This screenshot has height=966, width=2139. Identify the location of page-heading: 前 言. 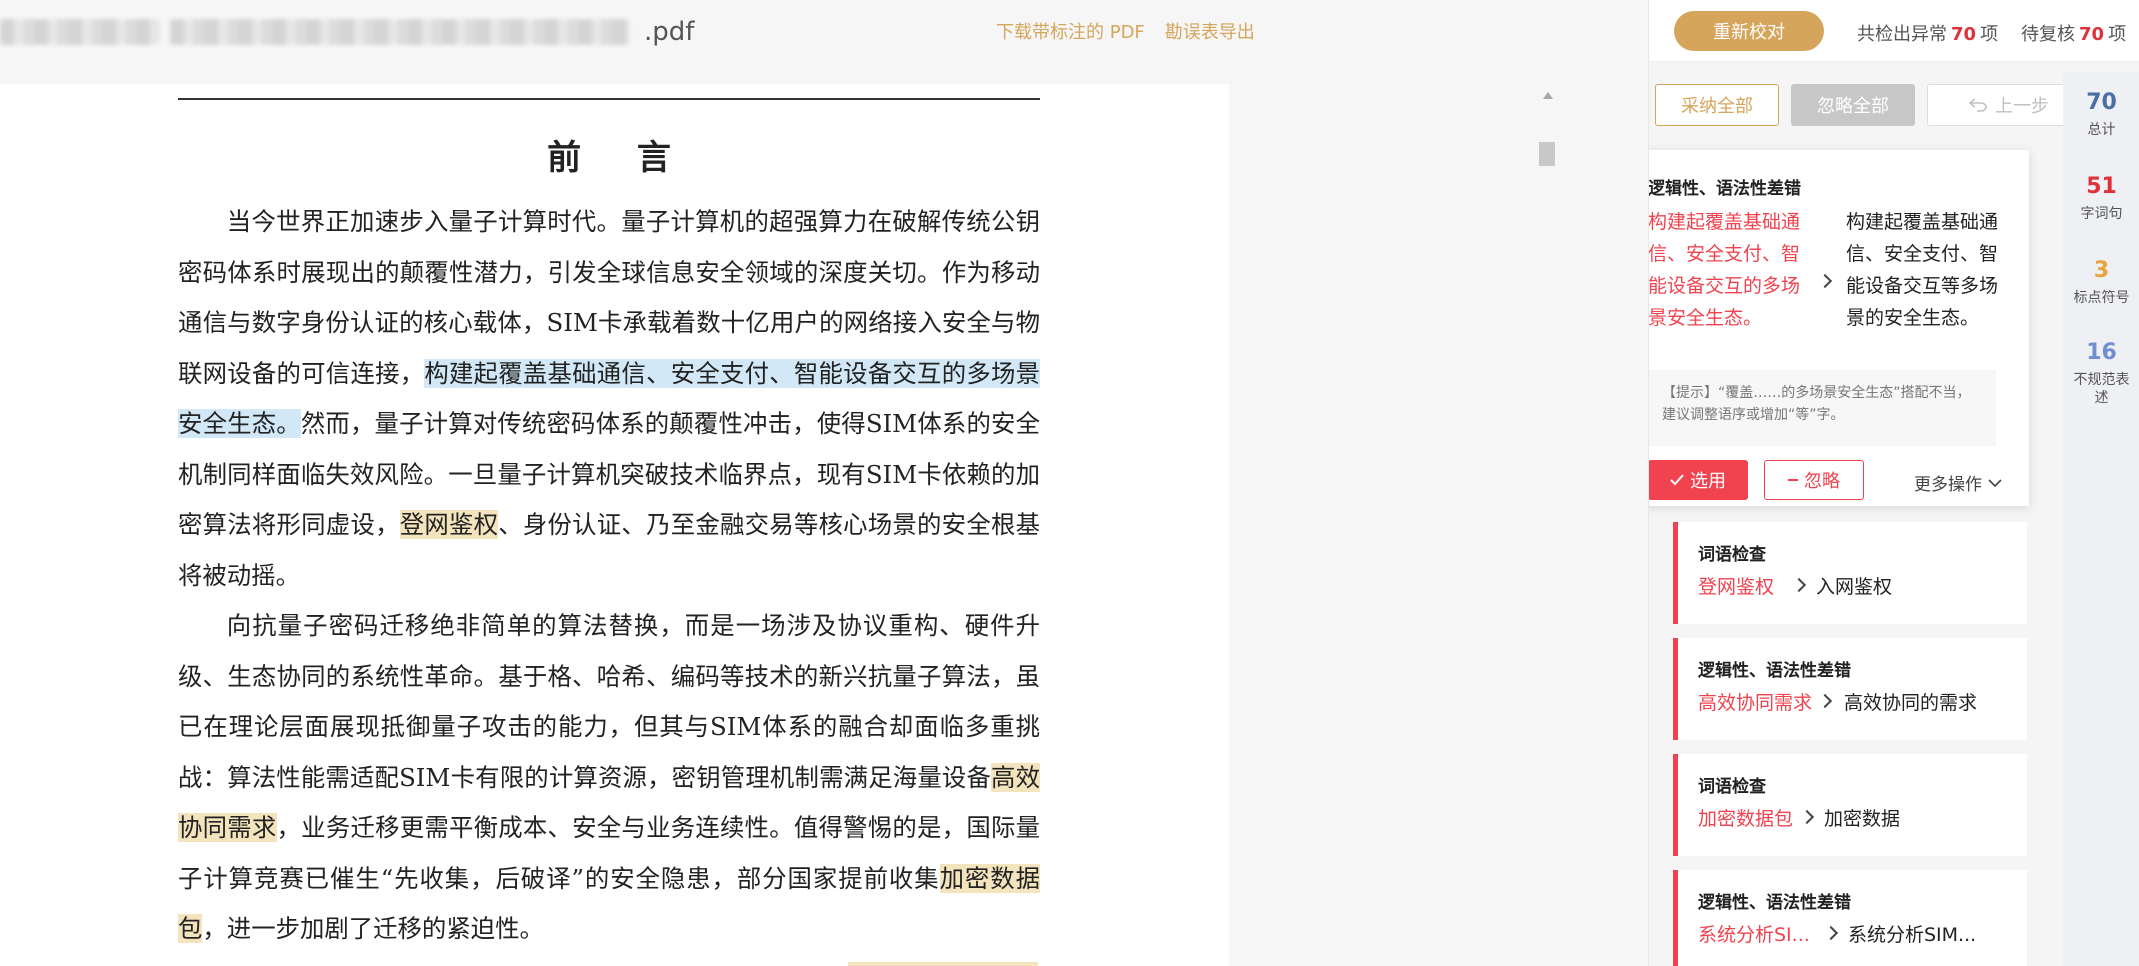
(620, 158).